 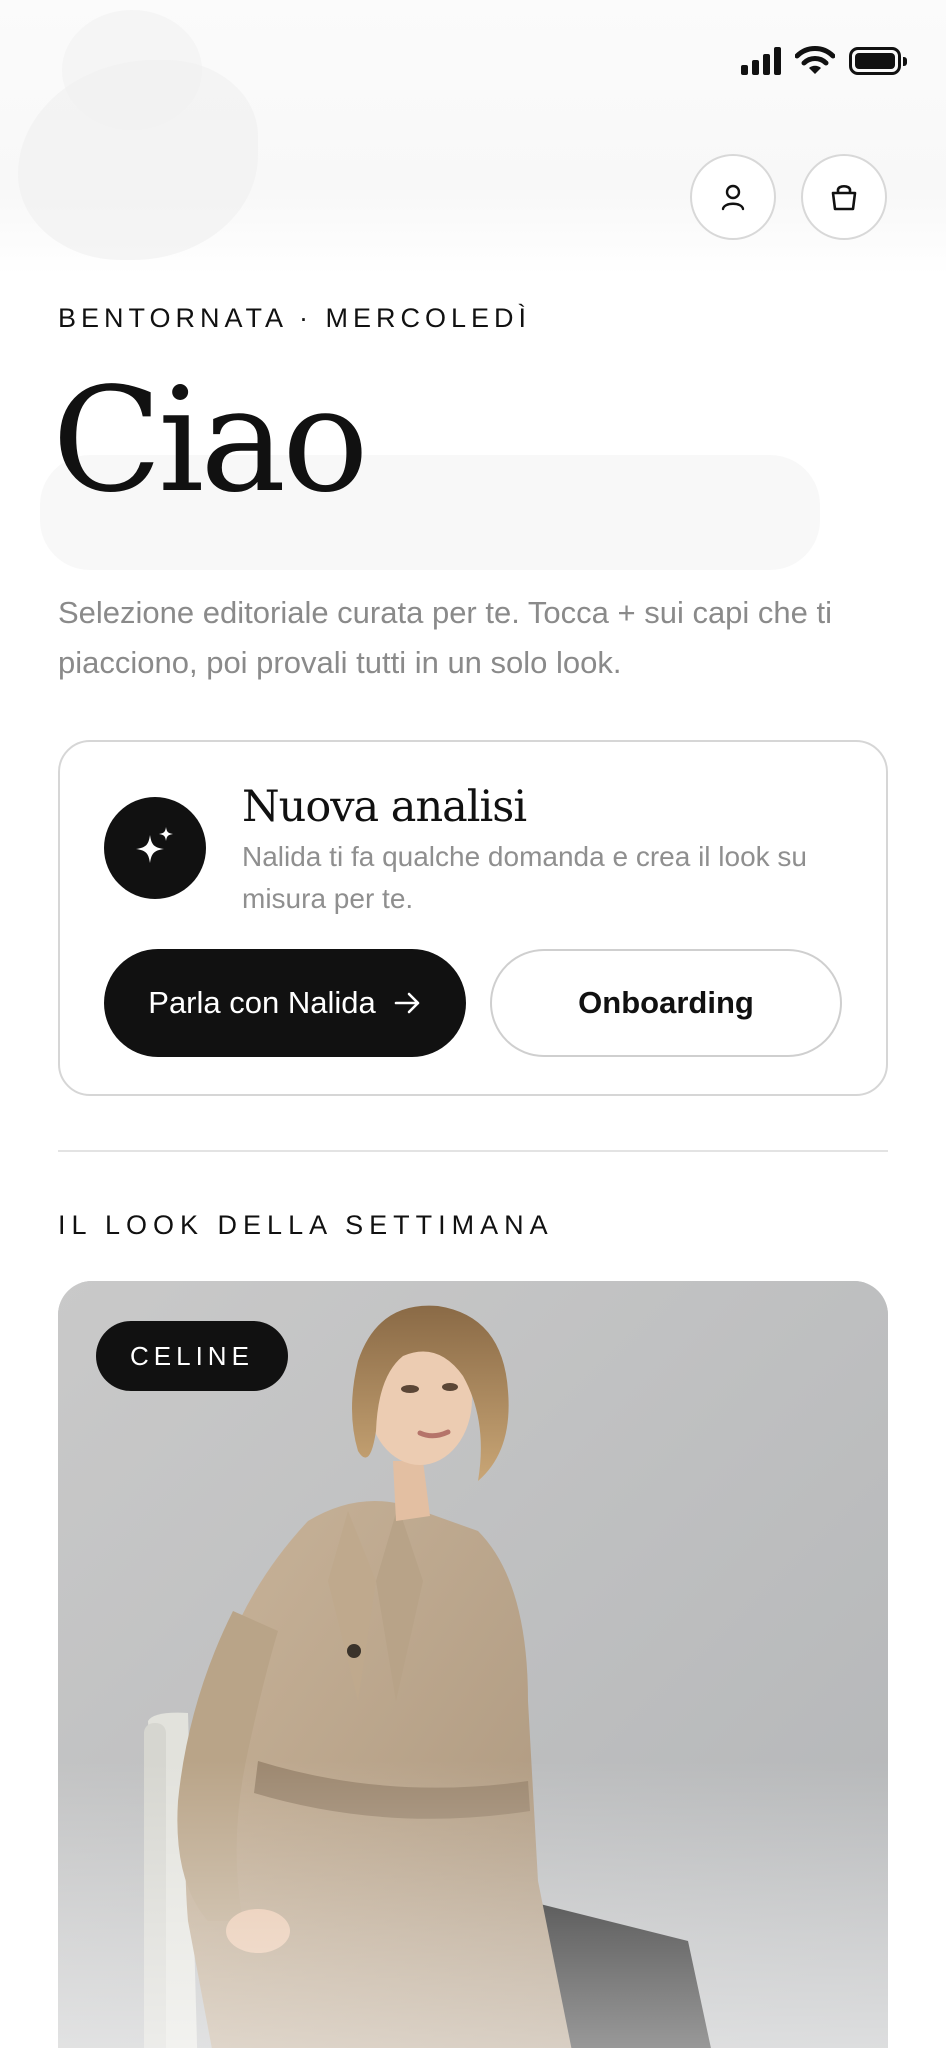 I want to click on talk-to-nalida-button: Parla con Nalida, so click(x=285, y=1003).